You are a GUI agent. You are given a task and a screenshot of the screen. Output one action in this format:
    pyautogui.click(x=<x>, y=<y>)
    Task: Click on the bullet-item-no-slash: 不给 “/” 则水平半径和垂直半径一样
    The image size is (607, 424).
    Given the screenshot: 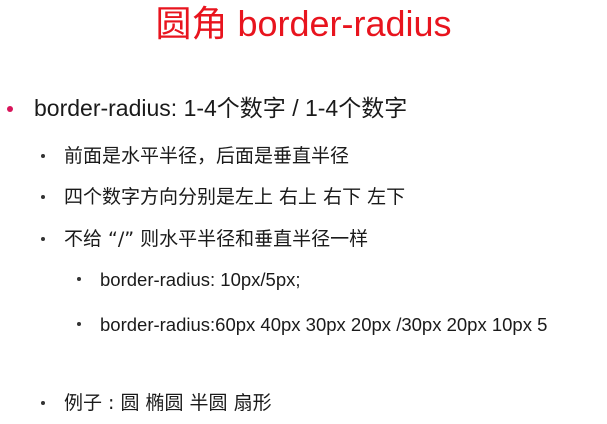 What is the action you would take?
    pyautogui.click(x=205, y=239)
    